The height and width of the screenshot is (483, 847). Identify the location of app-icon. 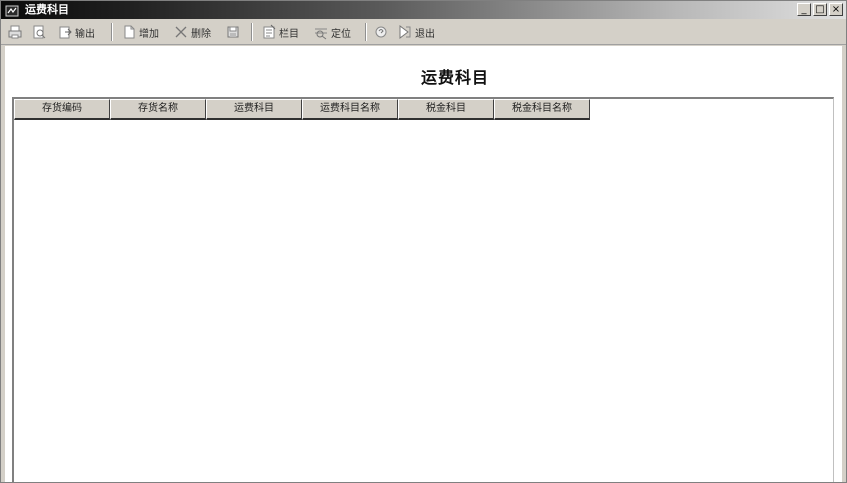
(12, 10).